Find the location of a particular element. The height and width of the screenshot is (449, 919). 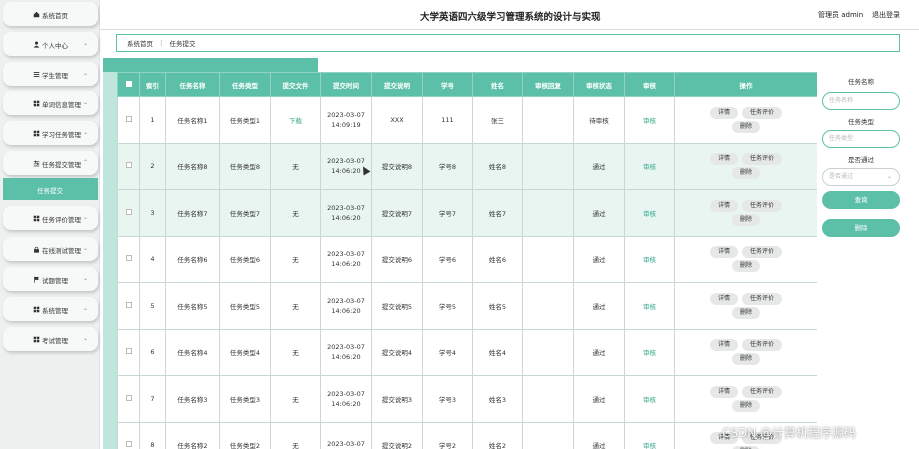

sidebar-item-10: 试题管理 ⌄ is located at coordinates (50, 279).